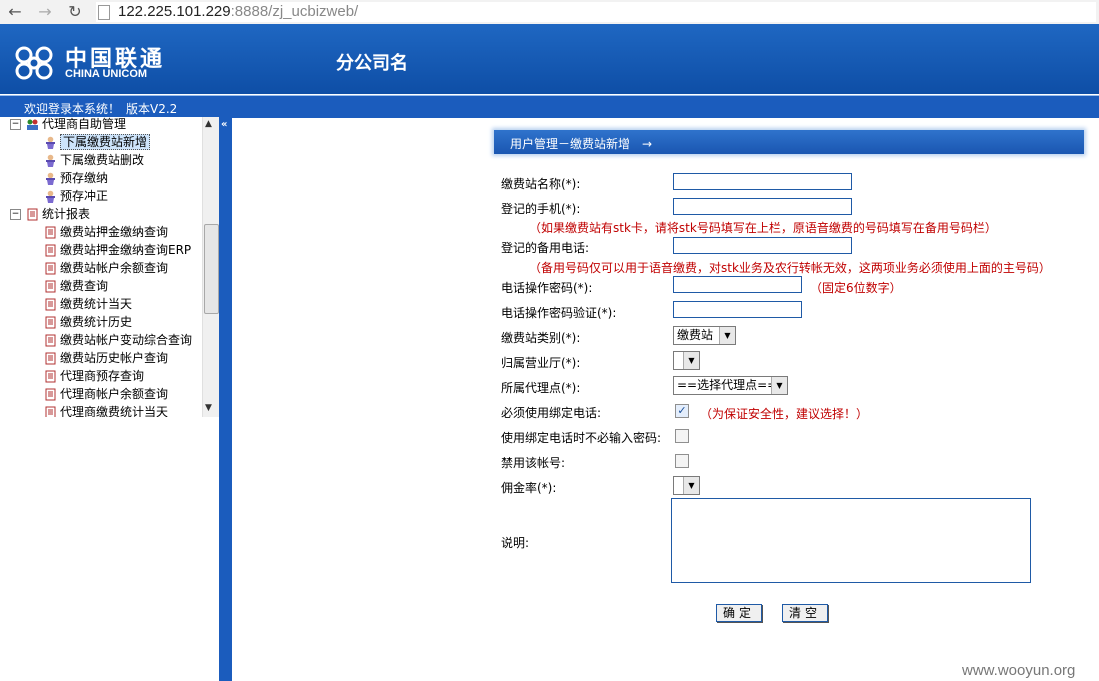  I want to click on sidebar-tree-item: 代理商帐户余额查询, so click(106, 394).